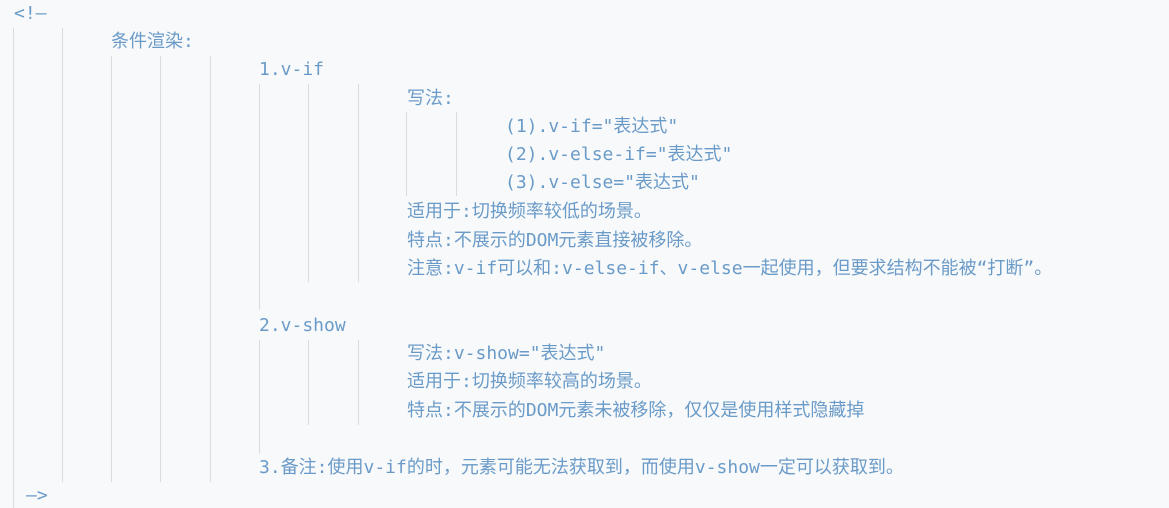  Describe the element at coordinates (602, 182) in the screenshot. I see `v-if-syntax-line-3: (3).v-else="表达式"` at that location.